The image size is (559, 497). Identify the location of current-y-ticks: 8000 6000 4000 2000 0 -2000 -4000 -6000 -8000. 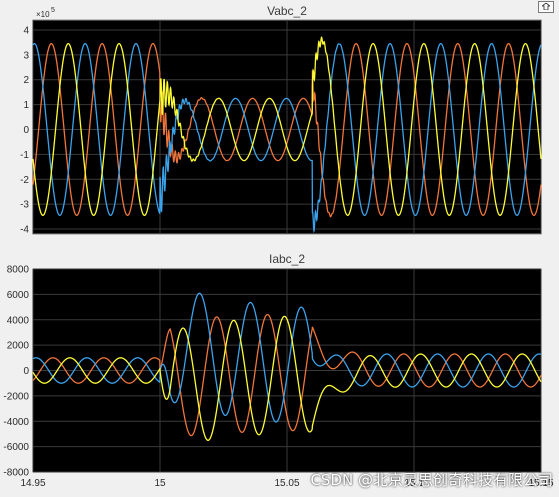
(16, 372).